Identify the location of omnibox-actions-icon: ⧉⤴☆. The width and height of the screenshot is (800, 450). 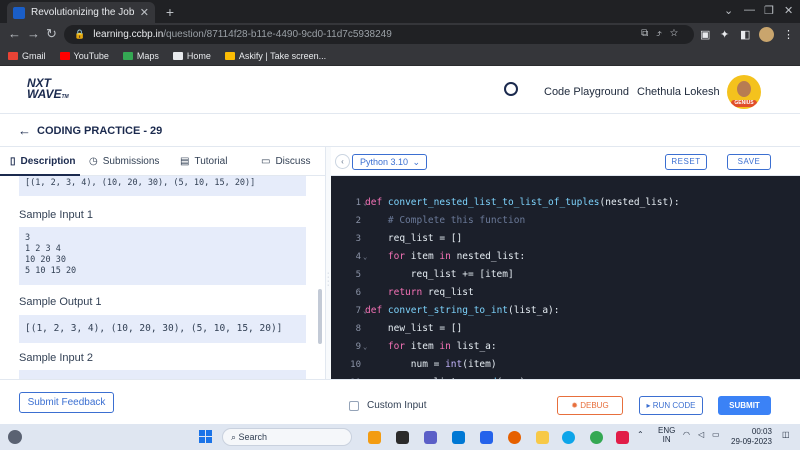
(663, 33).